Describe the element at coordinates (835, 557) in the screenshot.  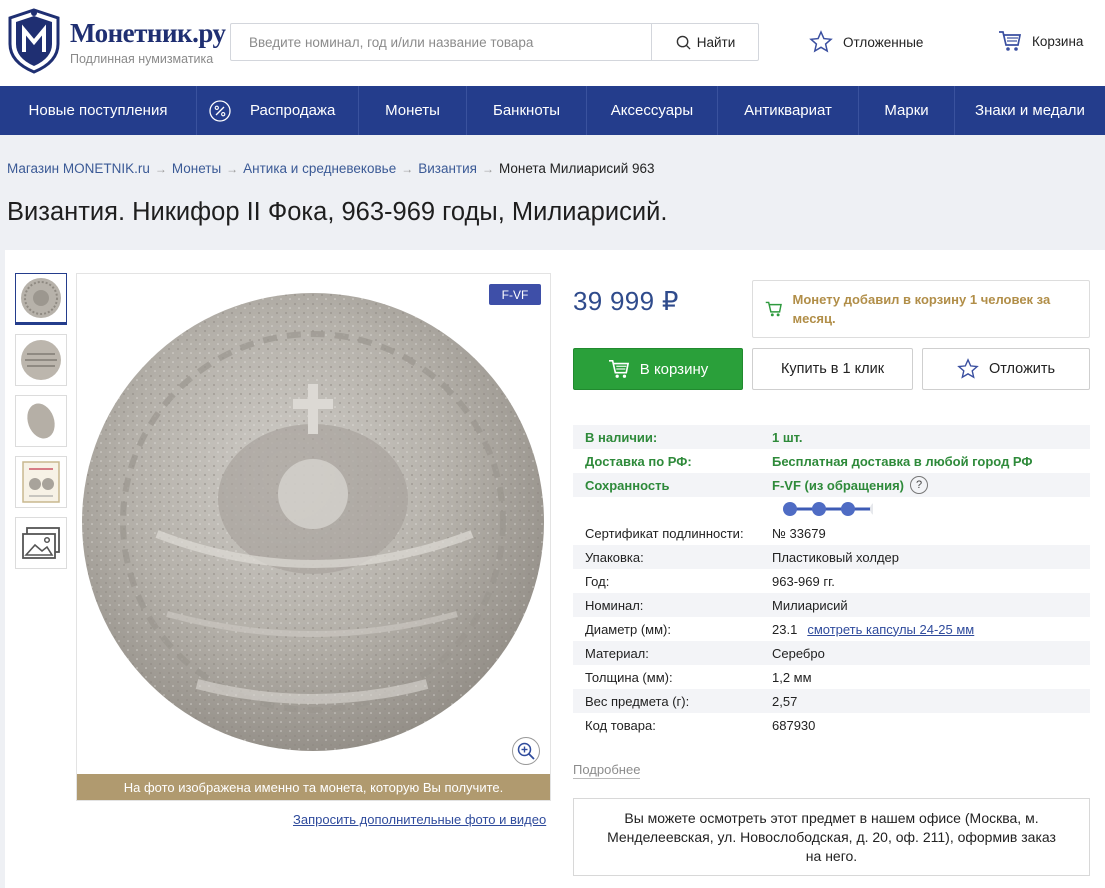
I see `spec-value: Пластиковый холдер` at that location.